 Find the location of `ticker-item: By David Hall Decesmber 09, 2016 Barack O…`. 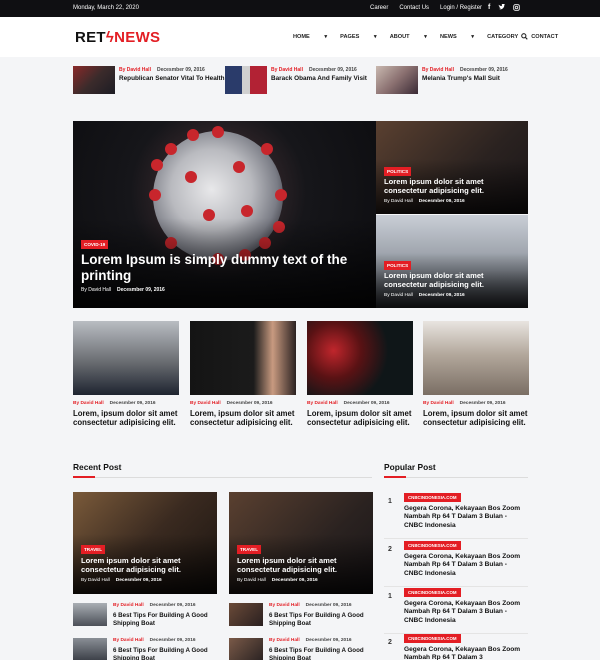

ticker-item: By David Hall Decesmber 09, 2016 Barack O… is located at coordinates (300, 81).